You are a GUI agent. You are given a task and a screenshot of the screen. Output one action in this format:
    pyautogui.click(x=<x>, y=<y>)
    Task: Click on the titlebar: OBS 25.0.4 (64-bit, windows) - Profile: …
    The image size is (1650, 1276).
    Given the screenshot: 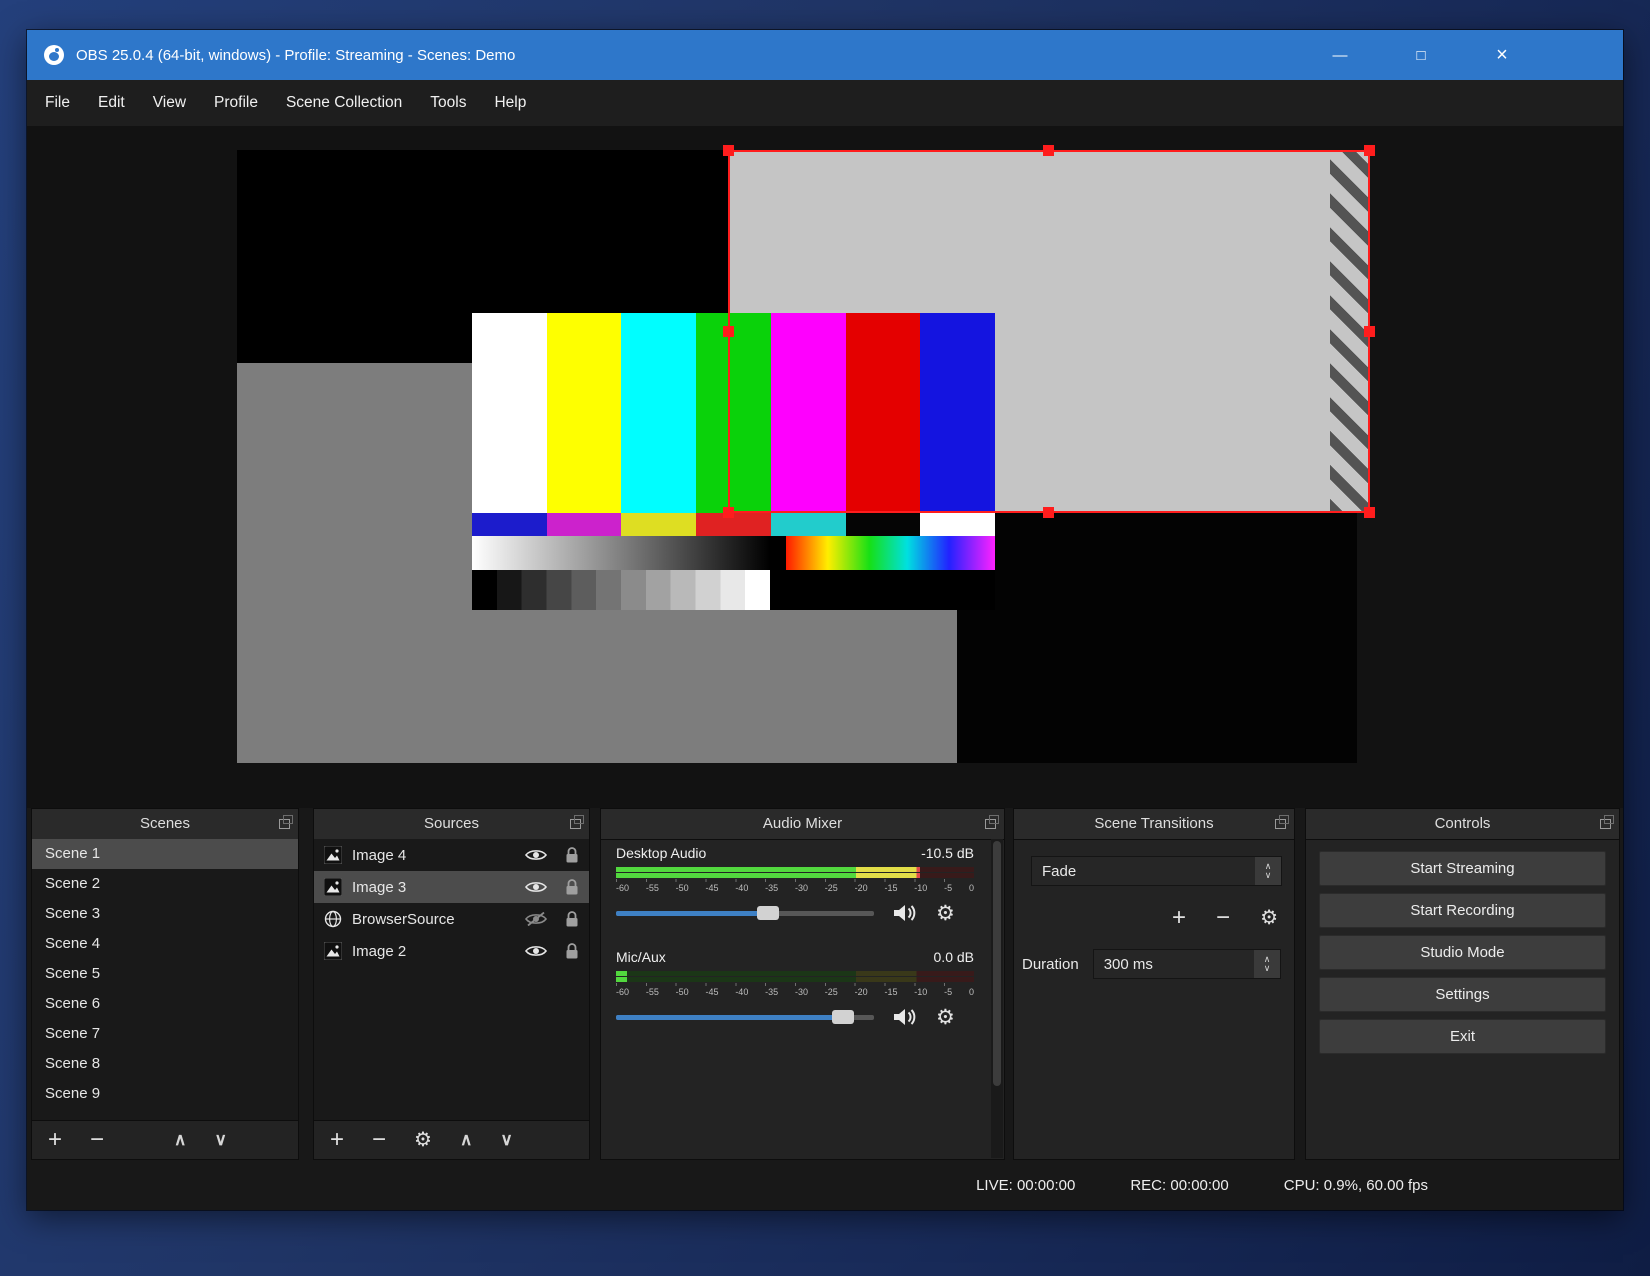 What is the action you would take?
    pyautogui.click(x=825, y=55)
    